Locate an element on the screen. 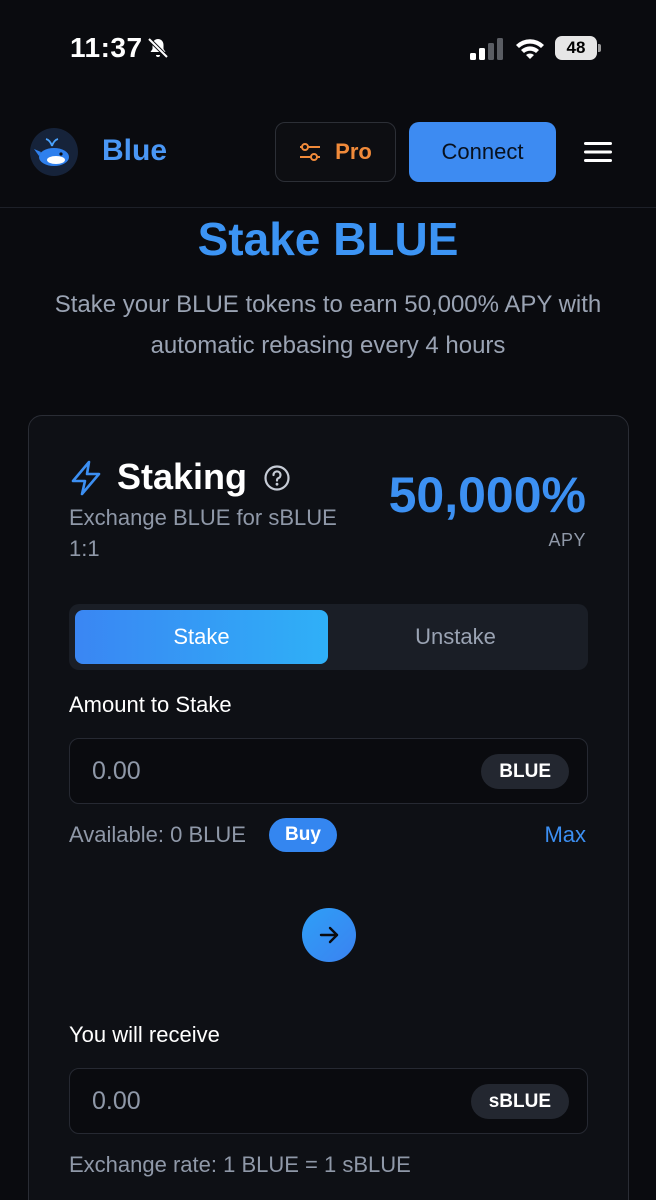 Image resolution: width=656 pixels, height=1200 pixels. wifi-icon is located at coordinates (530, 49).